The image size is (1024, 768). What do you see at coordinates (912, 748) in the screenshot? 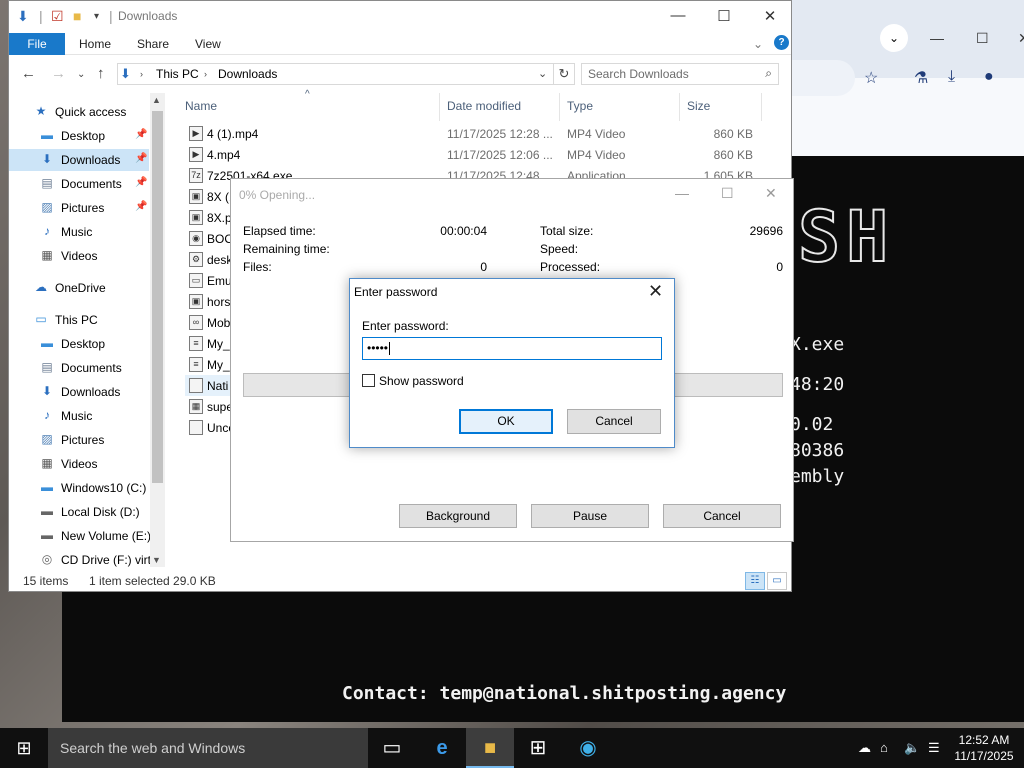
I see `volume-muted-icon: 🔈` at bounding box center [912, 748].